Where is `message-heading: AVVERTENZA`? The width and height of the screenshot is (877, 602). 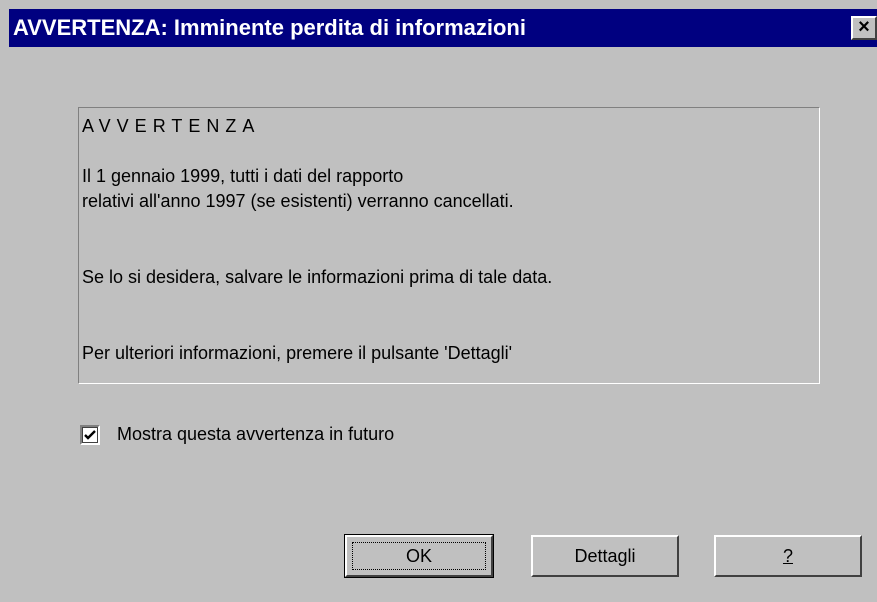
message-heading: AVVERTENZA is located at coordinates (171, 126).